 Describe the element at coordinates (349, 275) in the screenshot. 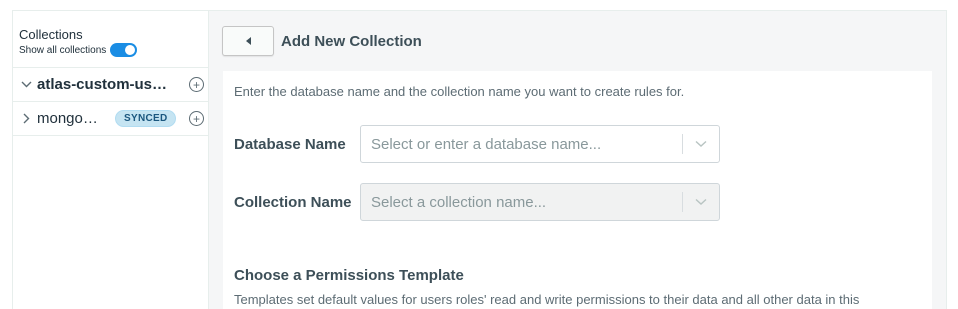

I see `permissions-template-title: Choose a Permissions Template` at that location.